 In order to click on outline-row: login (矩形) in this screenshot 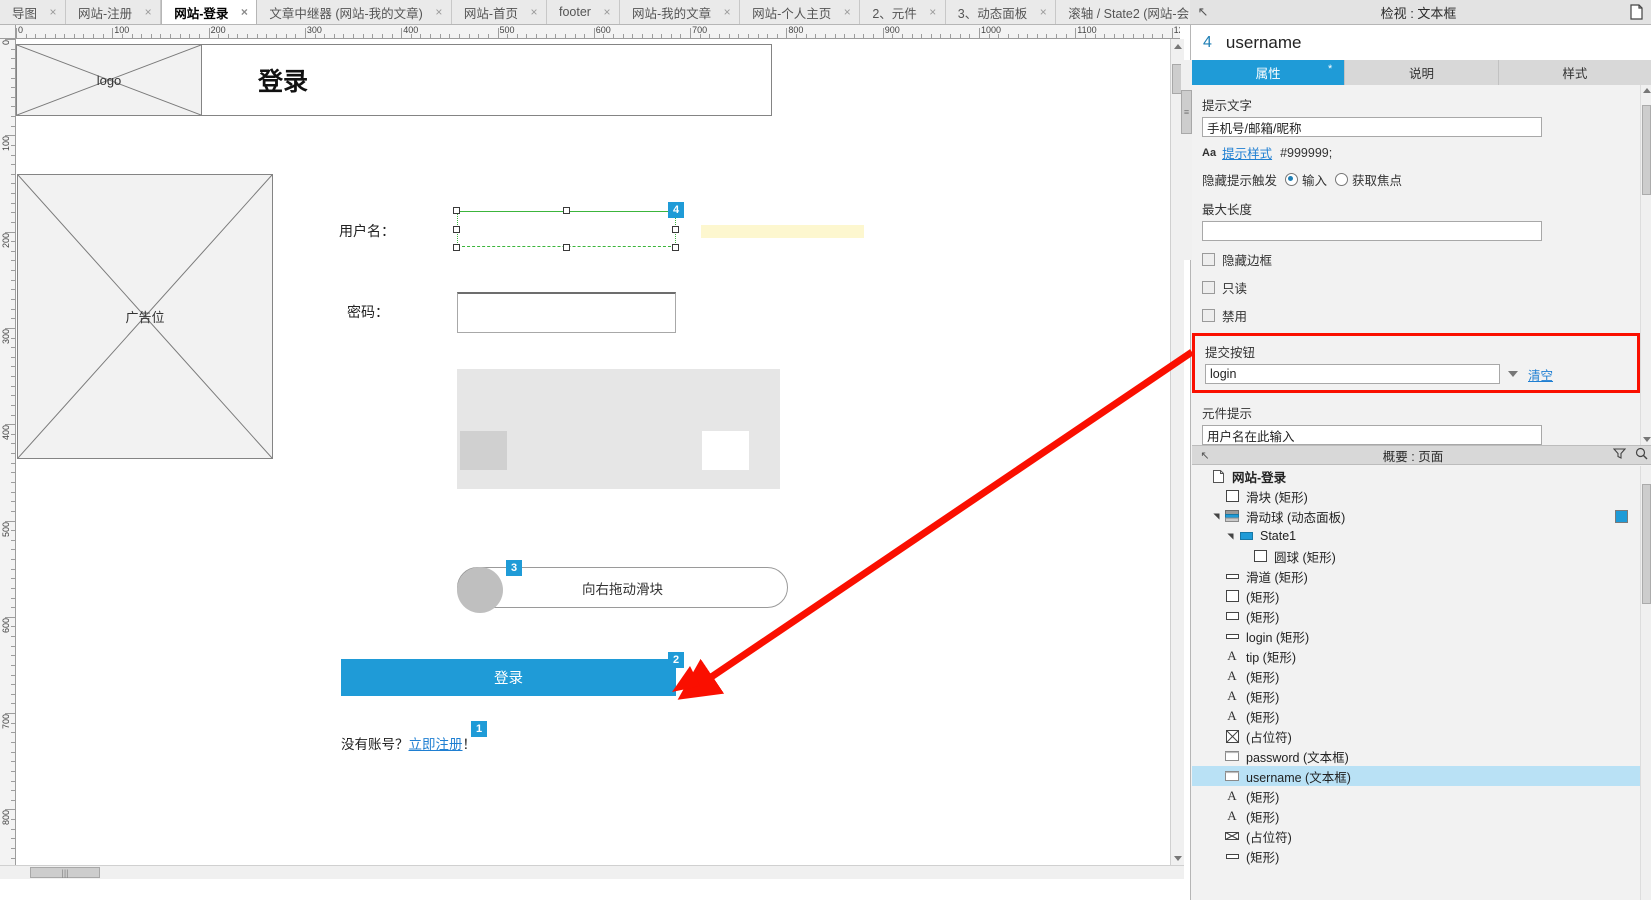, I will do `click(1416, 636)`.